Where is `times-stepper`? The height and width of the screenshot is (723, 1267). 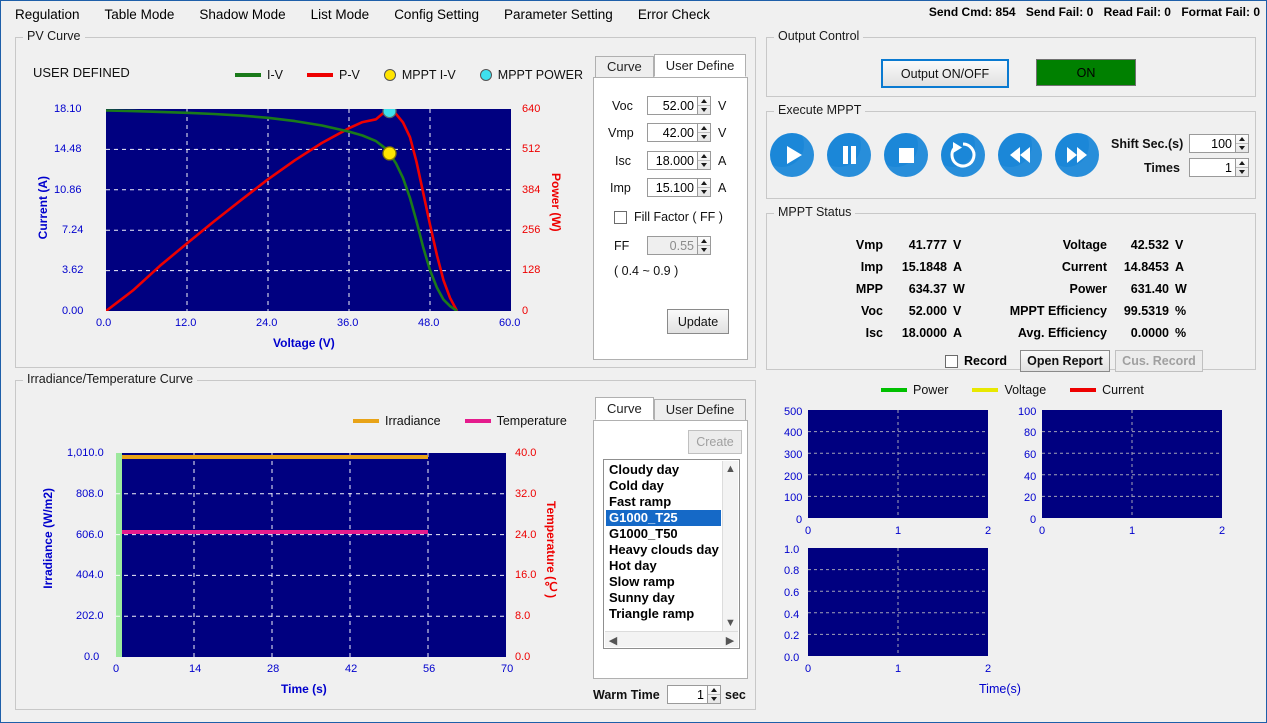
times-stepper is located at coordinates (1219, 167).